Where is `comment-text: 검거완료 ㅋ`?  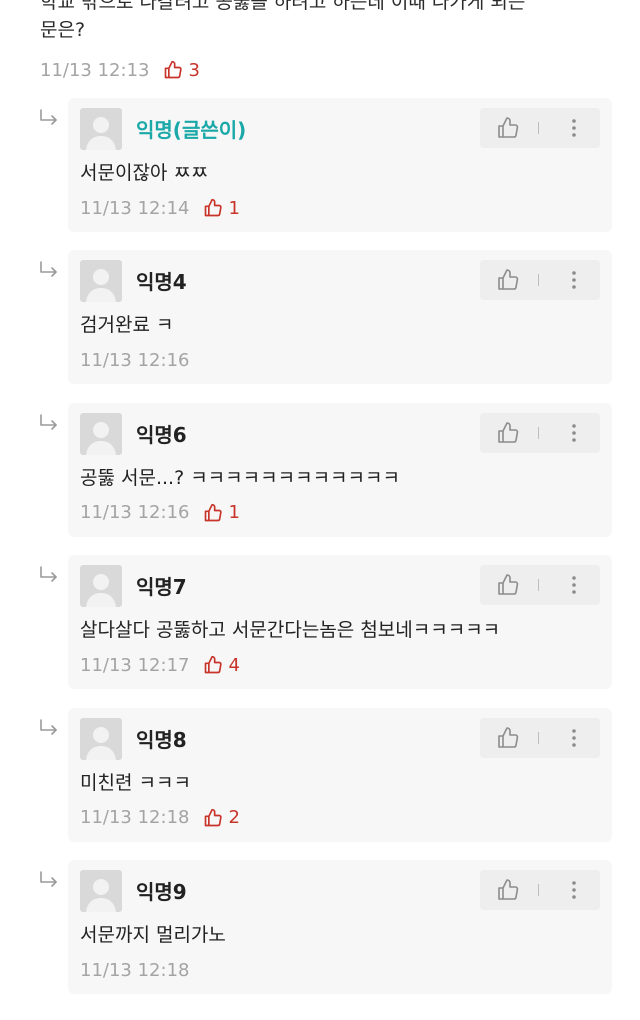 comment-text: 검거완료 ㅋ is located at coordinates (127, 325).